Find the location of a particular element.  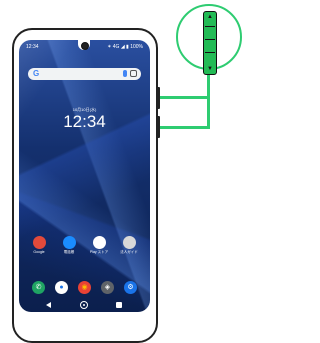

google-folder-icon is located at coordinates (39, 242).